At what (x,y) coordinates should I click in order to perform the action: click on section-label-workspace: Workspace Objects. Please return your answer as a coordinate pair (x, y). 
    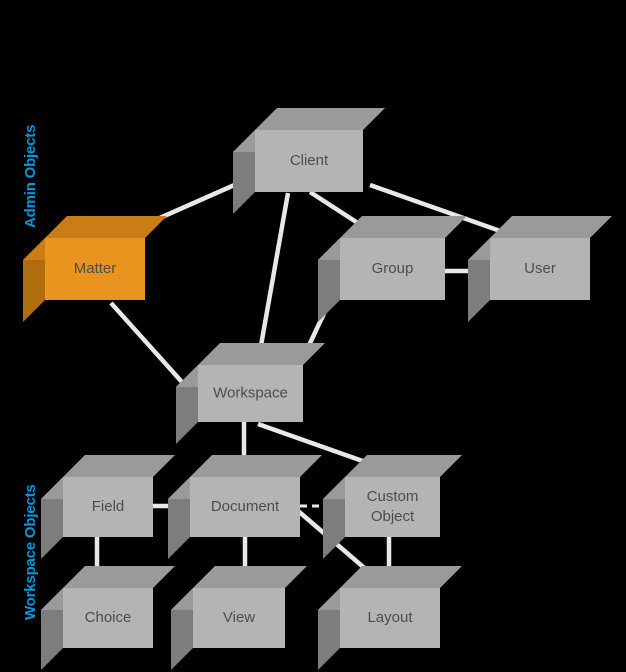
    Looking at the image, I should click on (30, 552).